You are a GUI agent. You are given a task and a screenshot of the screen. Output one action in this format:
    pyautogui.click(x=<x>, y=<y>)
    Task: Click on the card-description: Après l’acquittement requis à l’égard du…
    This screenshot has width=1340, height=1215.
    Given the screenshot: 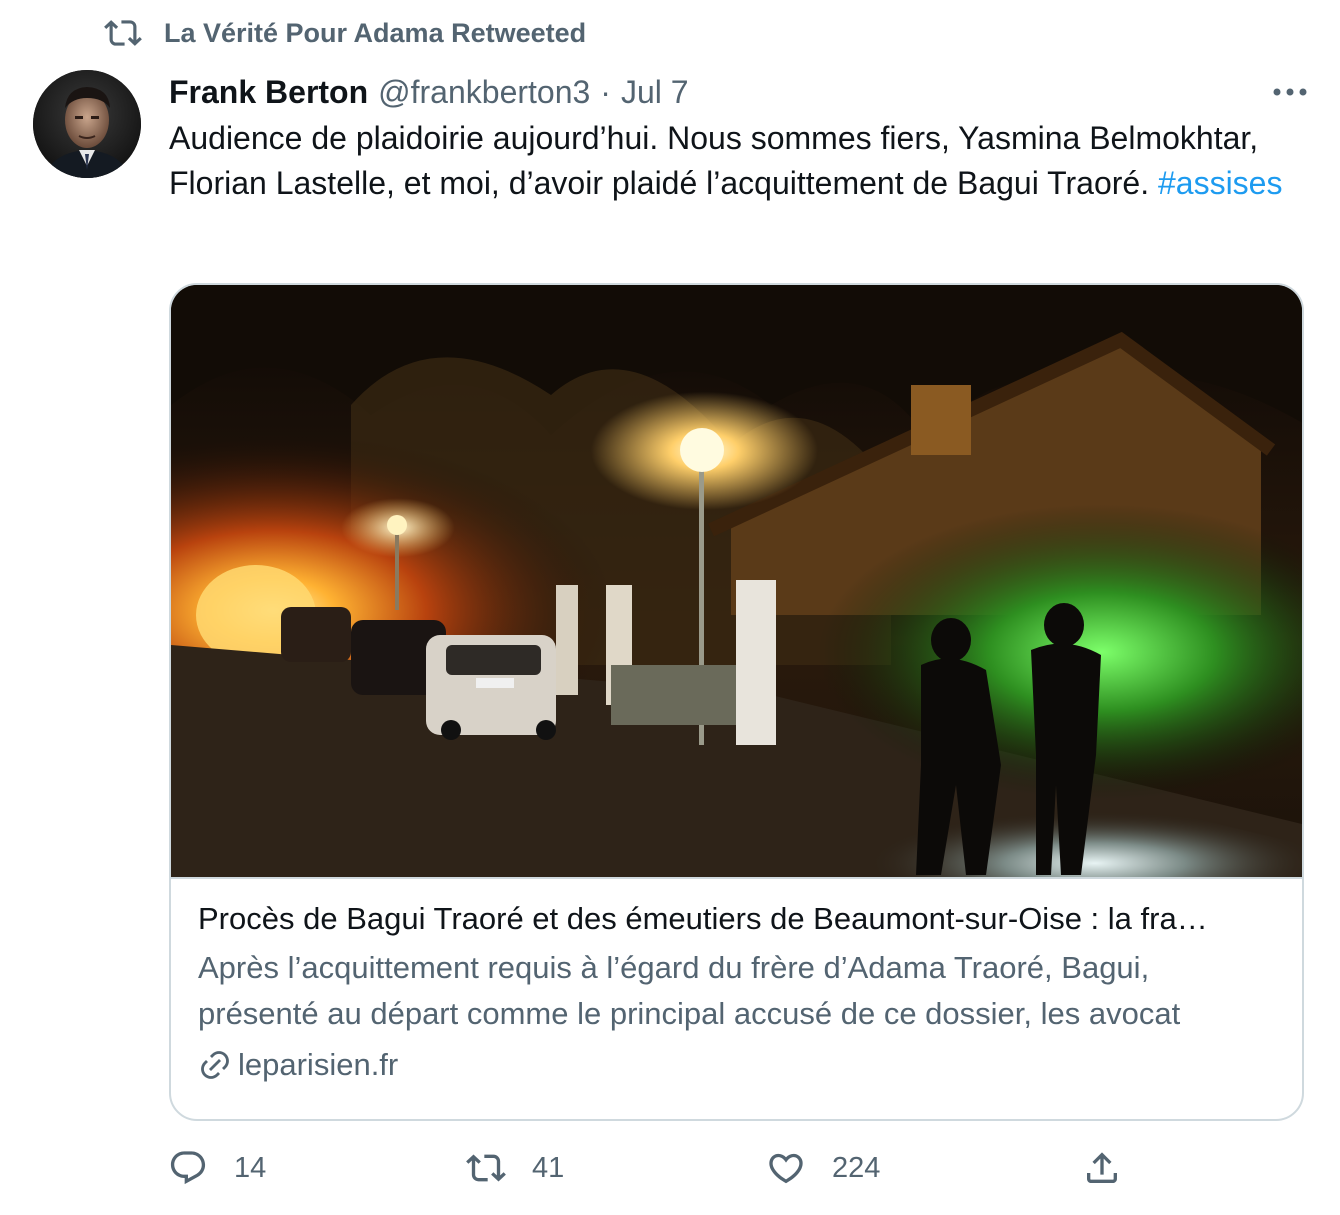 What is the action you would take?
    pyautogui.click(x=689, y=990)
    